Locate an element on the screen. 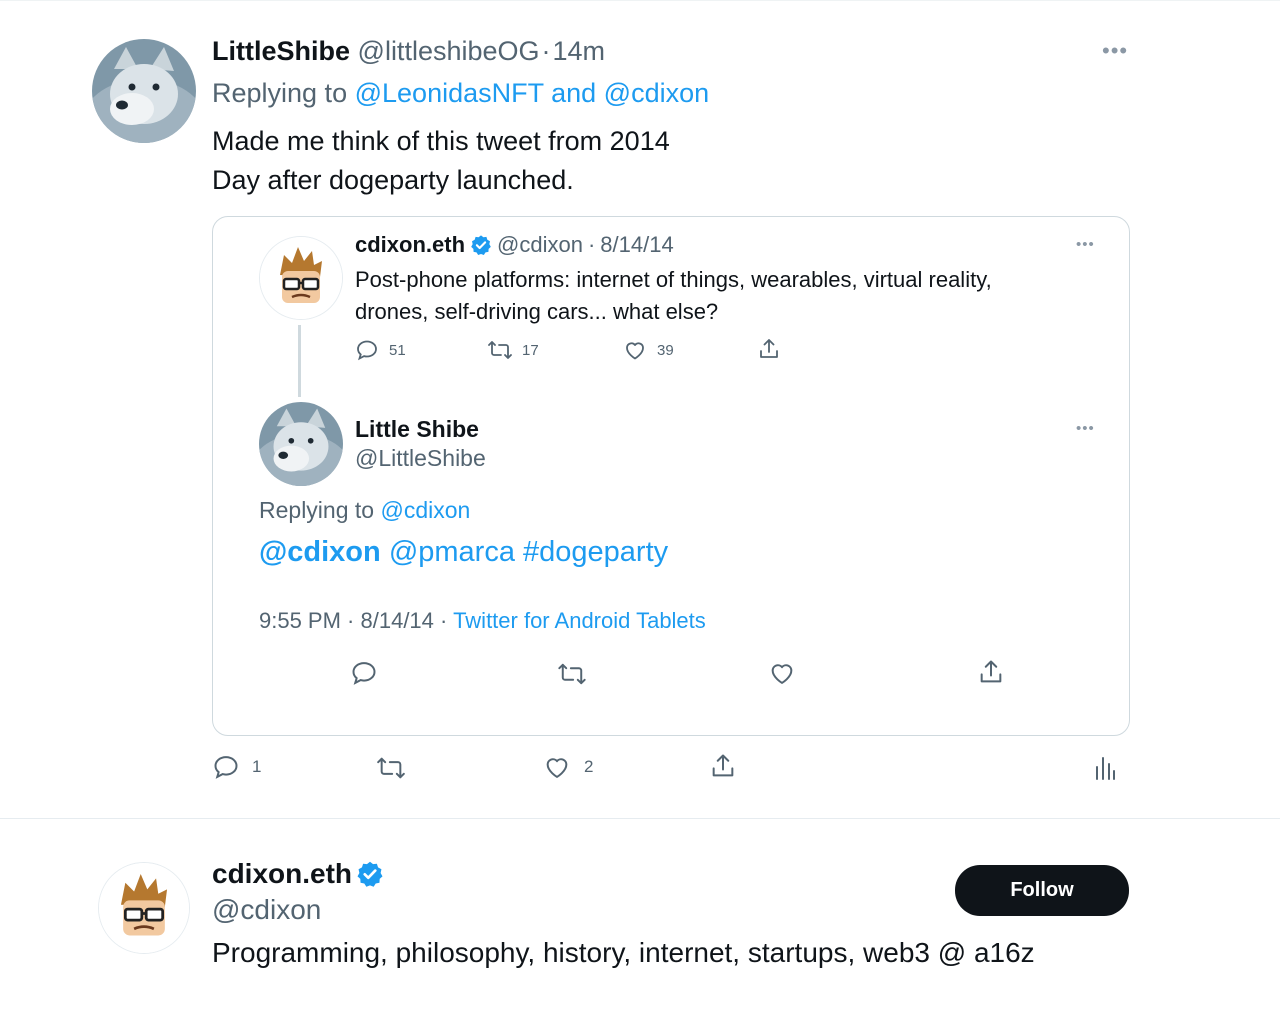  share-icon is located at coordinates (723, 766).